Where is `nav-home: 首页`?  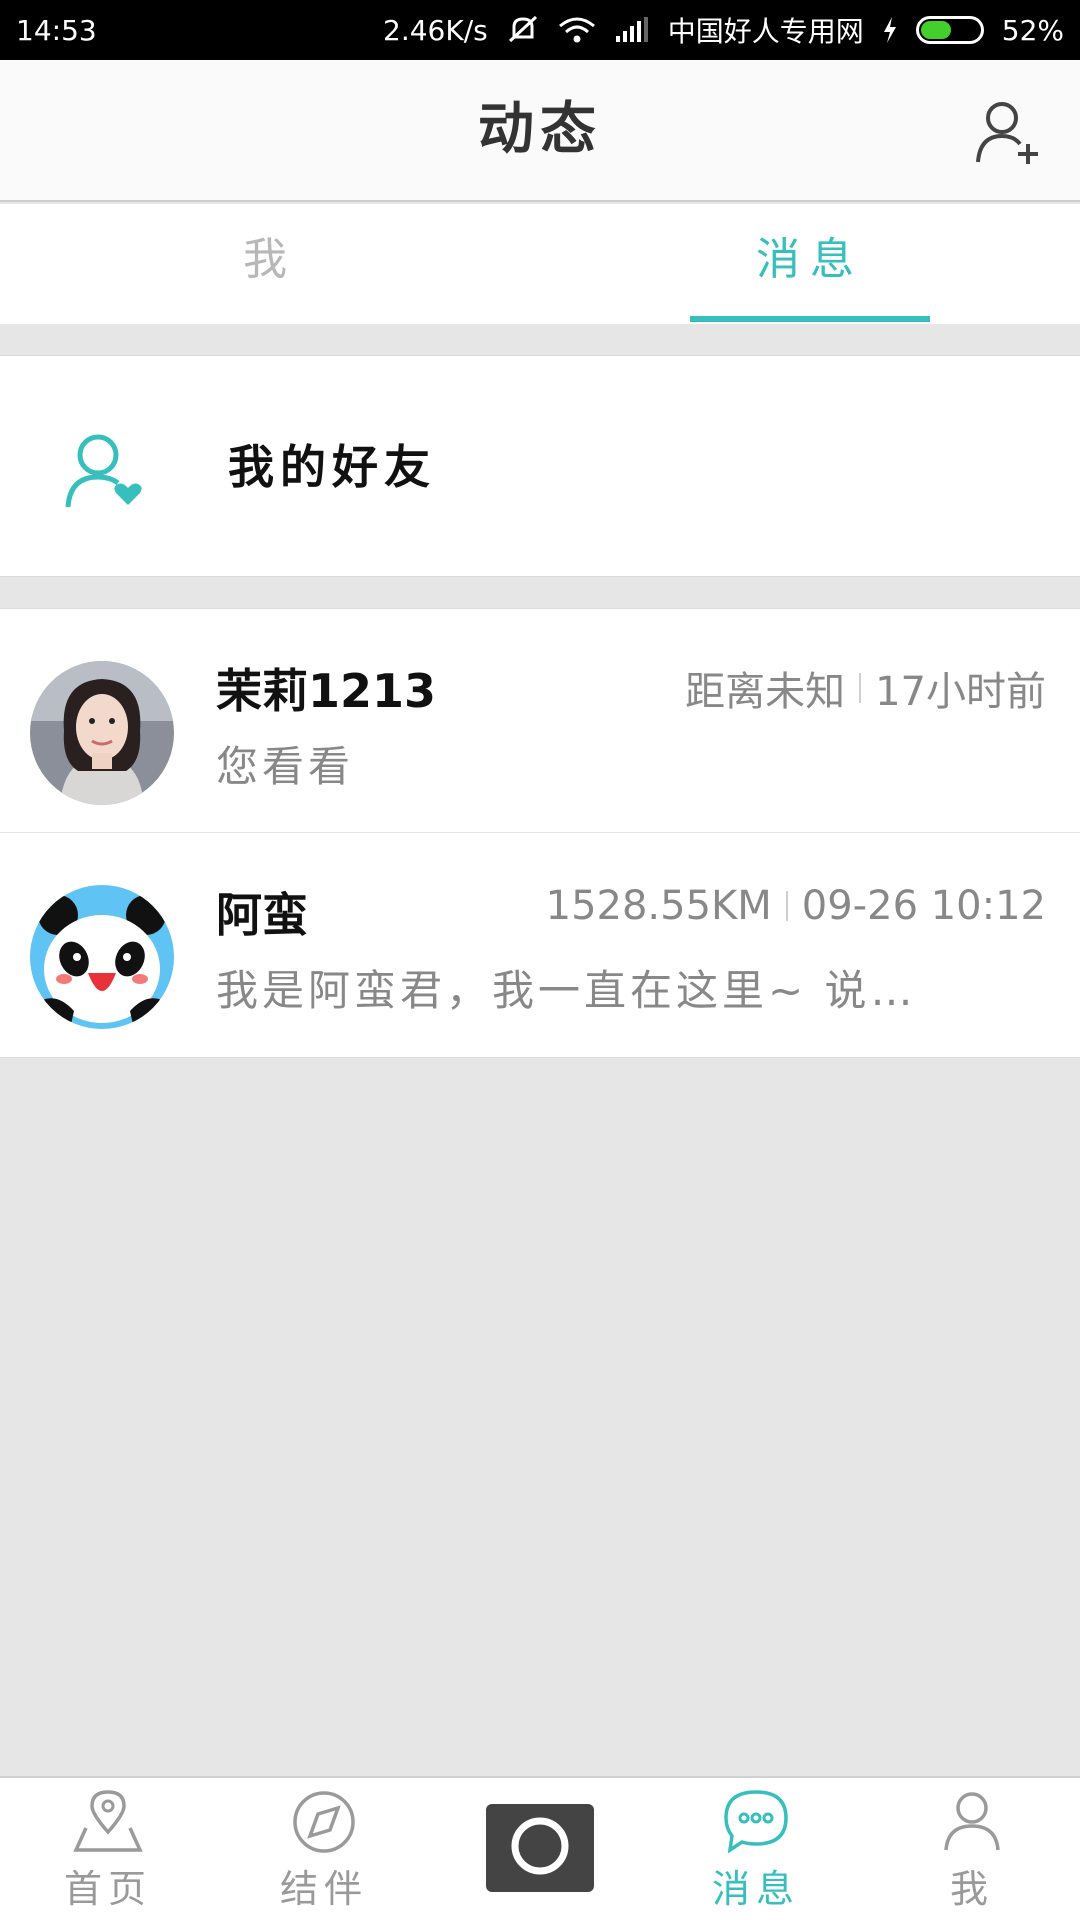
nav-home: 首页 is located at coordinates (108, 1849).